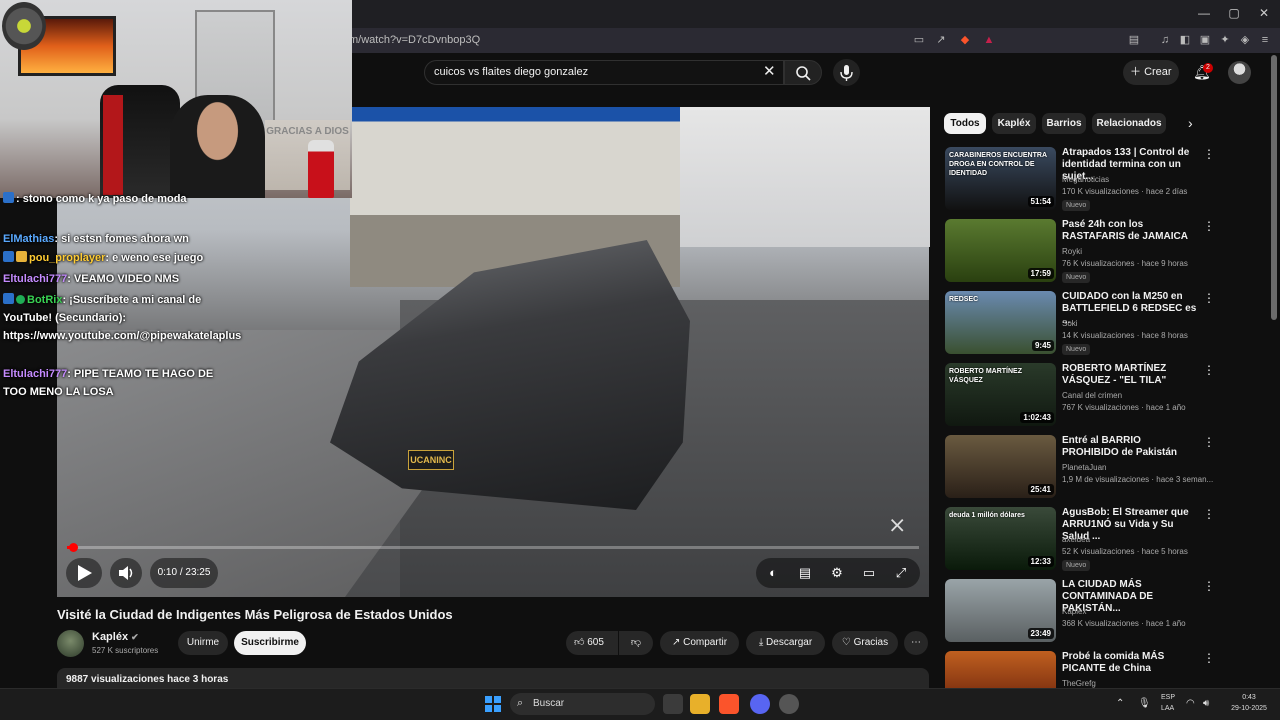  Describe the element at coordinates (176, 99) in the screenshot. I see `streamer-webcam: GRACIAS A DIOS` at that location.